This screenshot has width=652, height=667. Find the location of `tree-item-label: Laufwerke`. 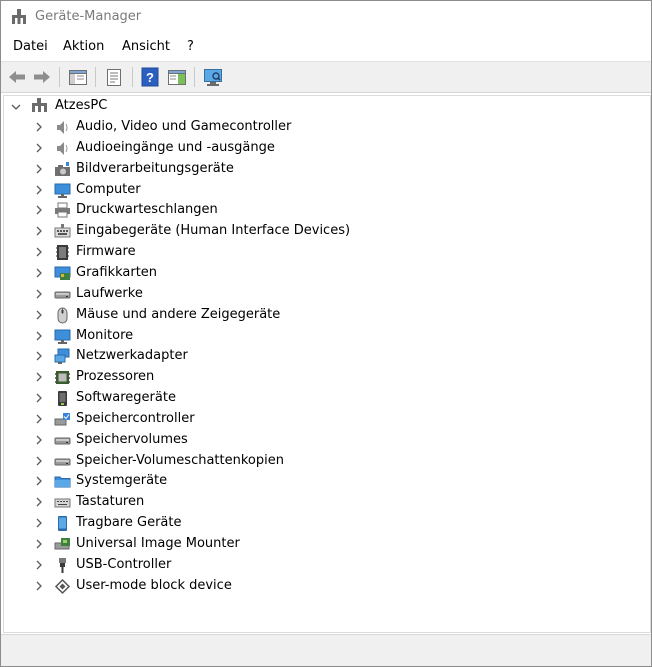

tree-item-label: Laufwerke is located at coordinates (109, 293).